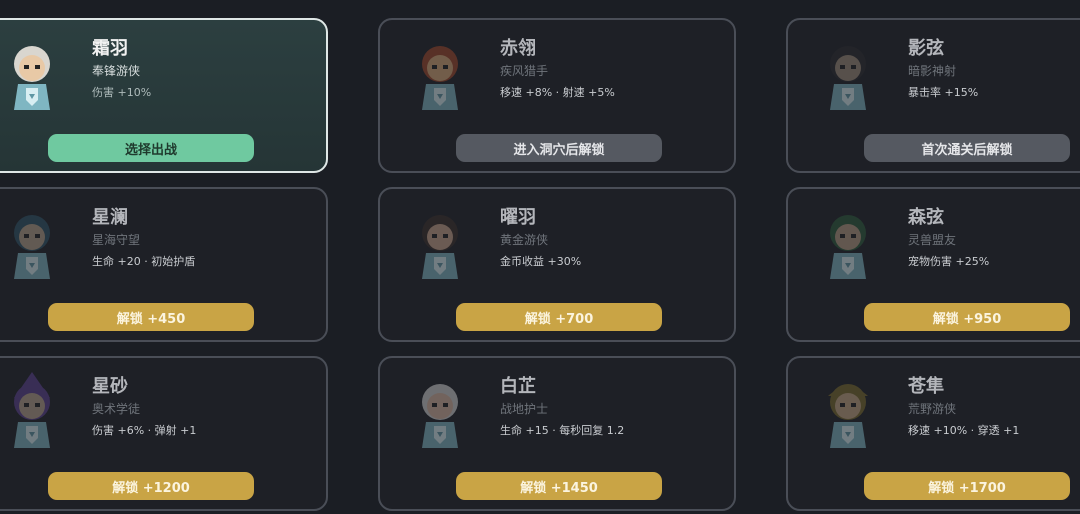  What do you see at coordinates (848, 412) in the screenshot?
I see `hero-ranger-hat-icon` at bounding box center [848, 412].